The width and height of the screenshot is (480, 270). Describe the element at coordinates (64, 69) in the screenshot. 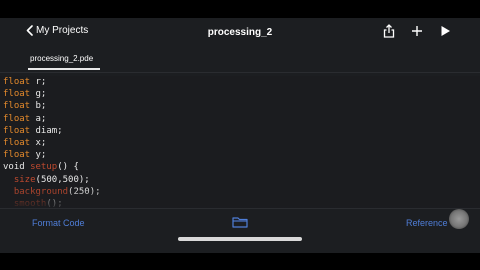

I see `active-tab-indicator` at that location.